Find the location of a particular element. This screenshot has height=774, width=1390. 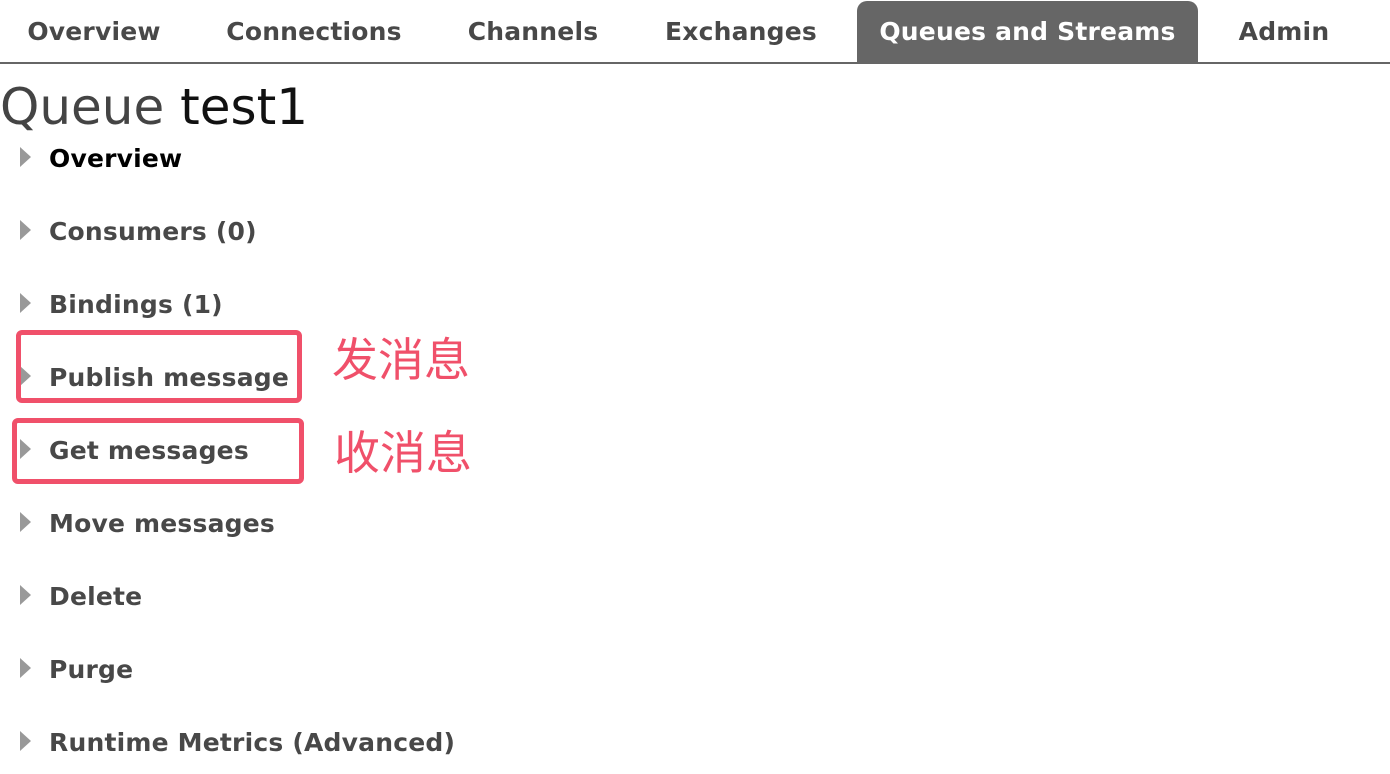

section-label: Overview is located at coordinates (116, 158).